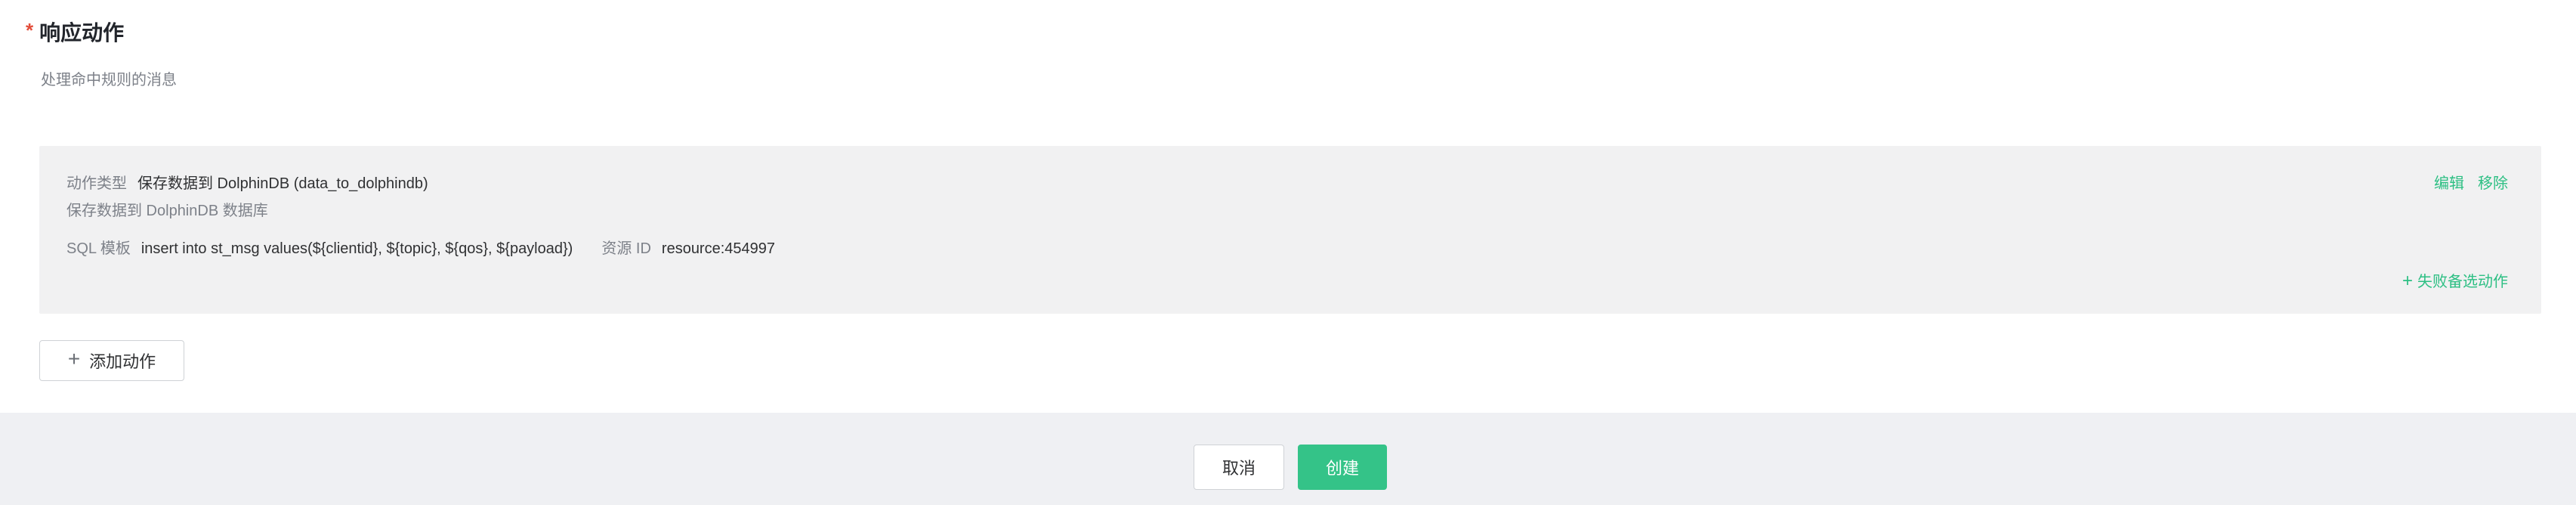 Image resolution: width=2576 pixels, height=505 pixels. I want to click on section-description: 处理命中规则的消息, so click(109, 80).